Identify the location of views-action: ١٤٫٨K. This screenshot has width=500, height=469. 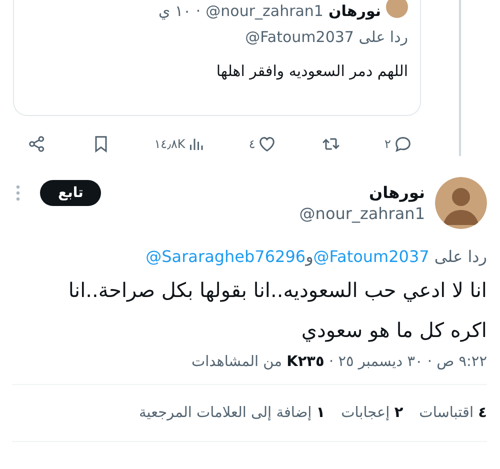
(180, 144).